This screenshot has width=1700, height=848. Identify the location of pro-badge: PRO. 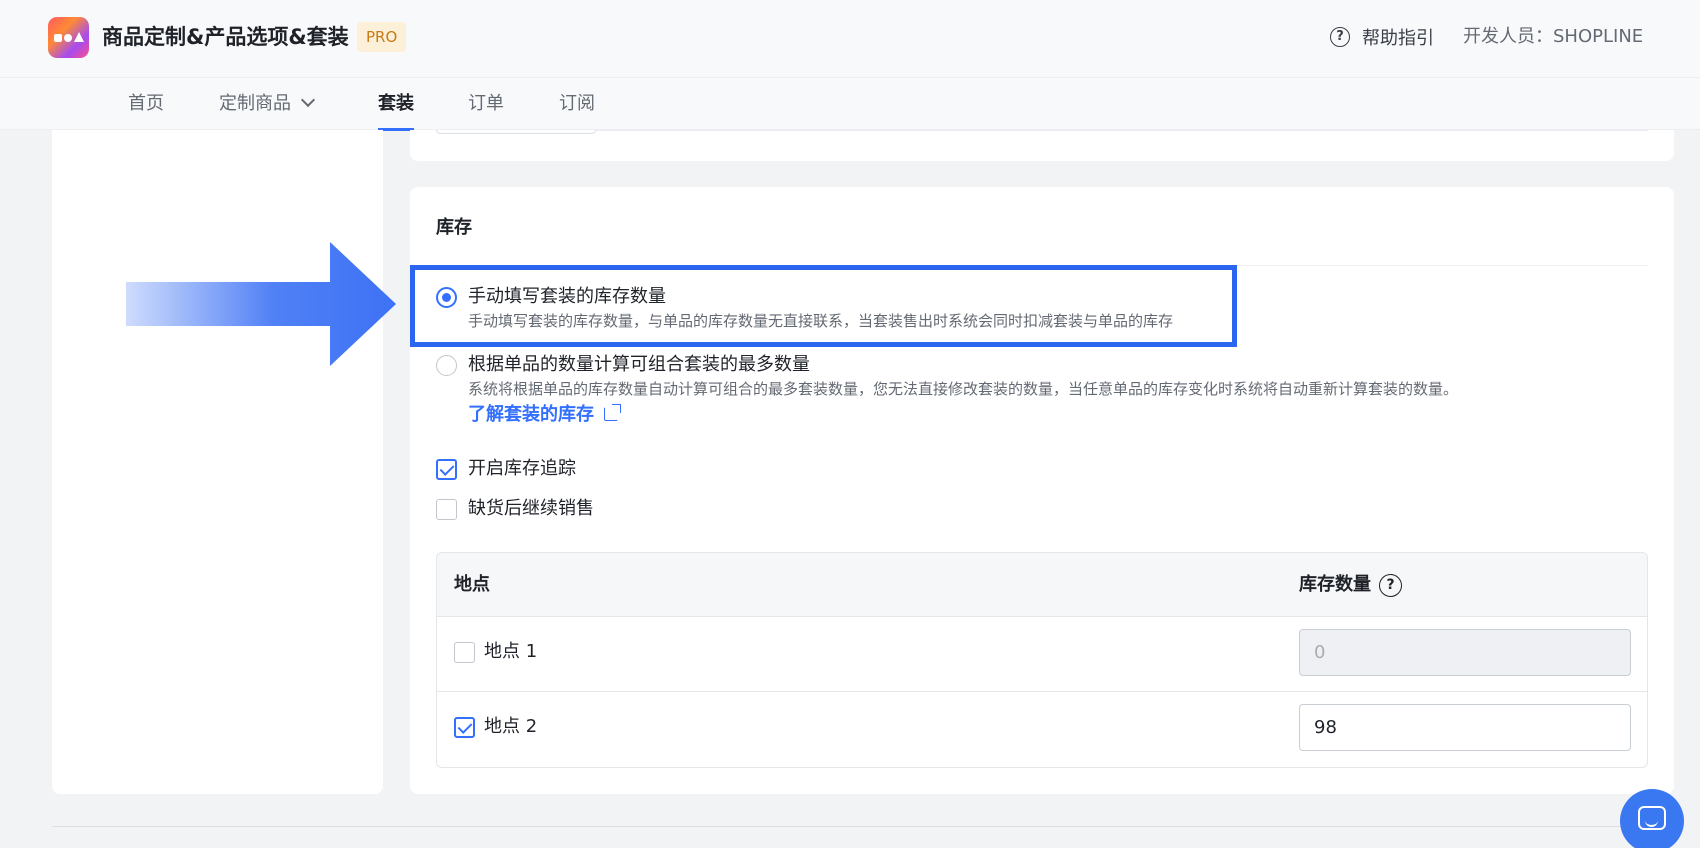
(382, 37).